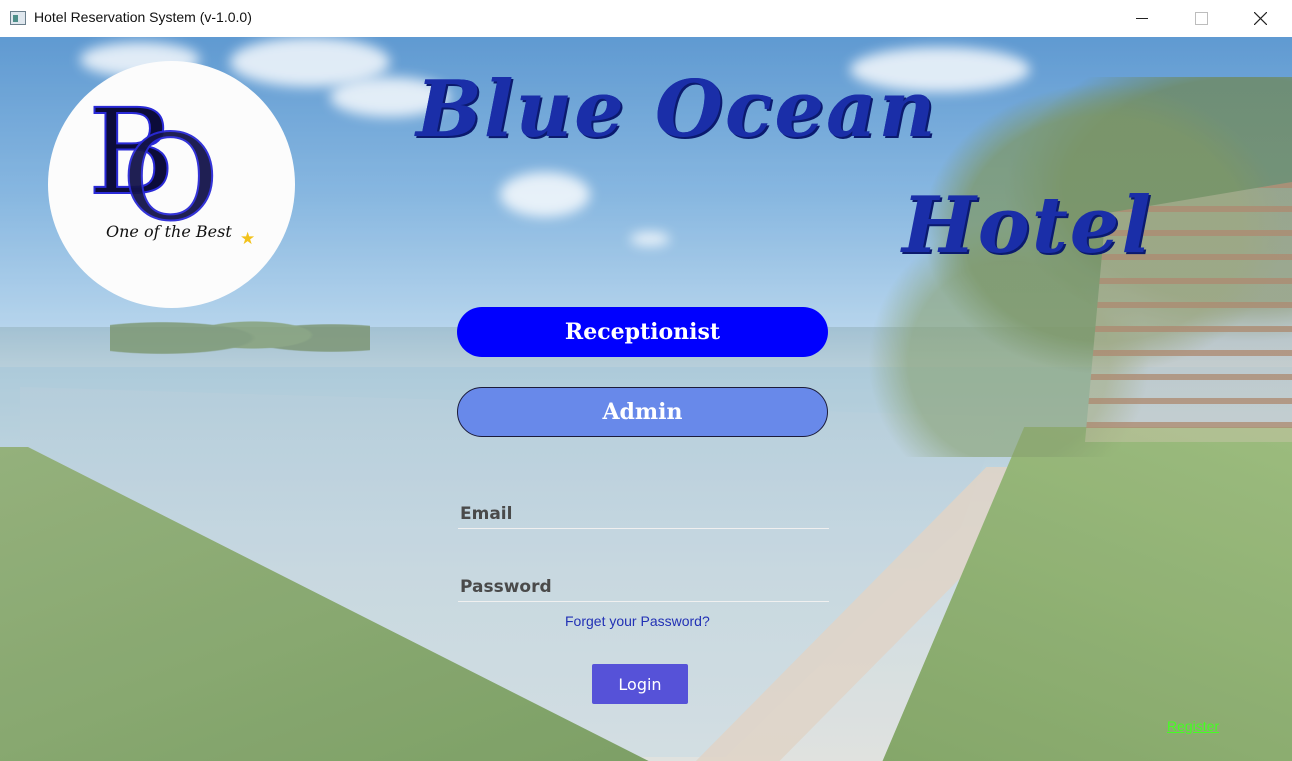 The width and height of the screenshot is (1292, 761). What do you see at coordinates (677, 109) in the screenshot?
I see `hotel-title-line1: Blue Ocean` at bounding box center [677, 109].